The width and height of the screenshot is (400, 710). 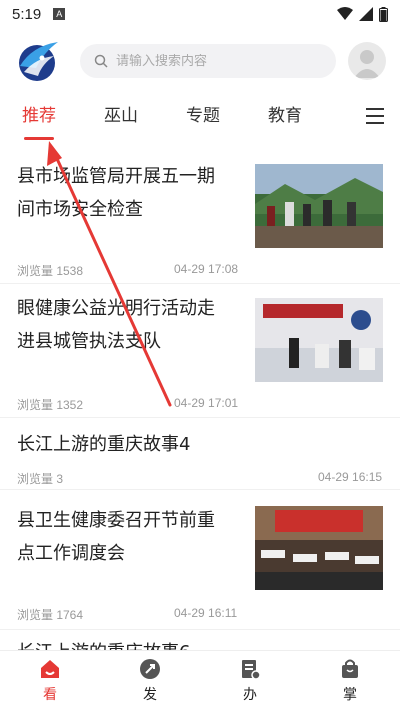 I want to click on news-title: 长江上游的重庆故事6, so click(x=103, y=643).